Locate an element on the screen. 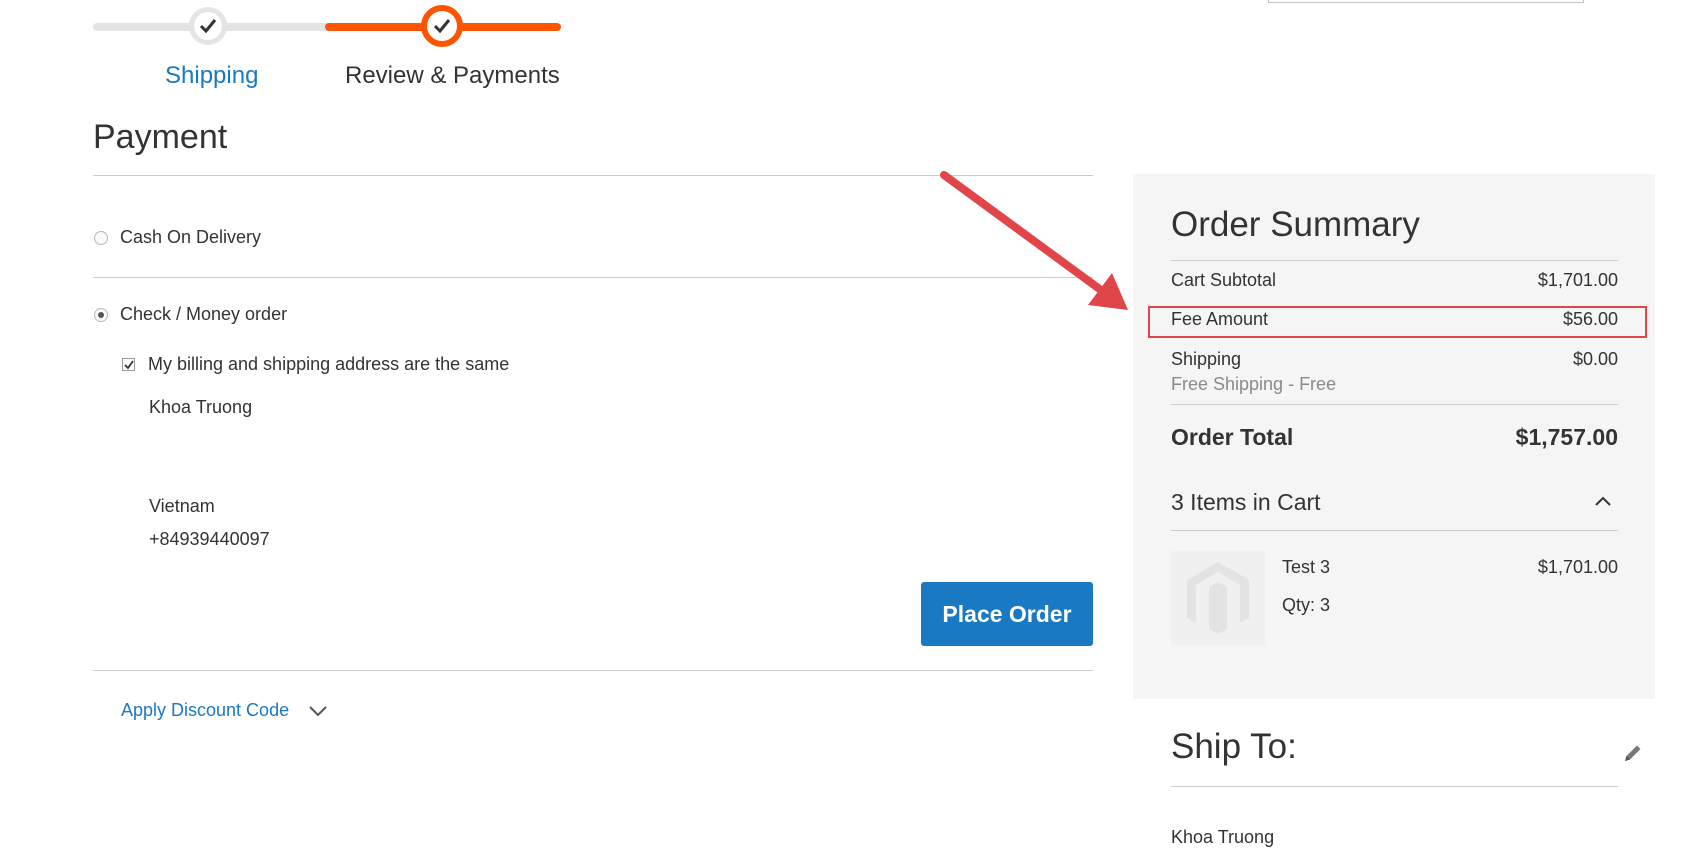 This screenshot has height=848, width=1703. apply-discount-link: Apply Discount Code is located at coordinates (224, 710).